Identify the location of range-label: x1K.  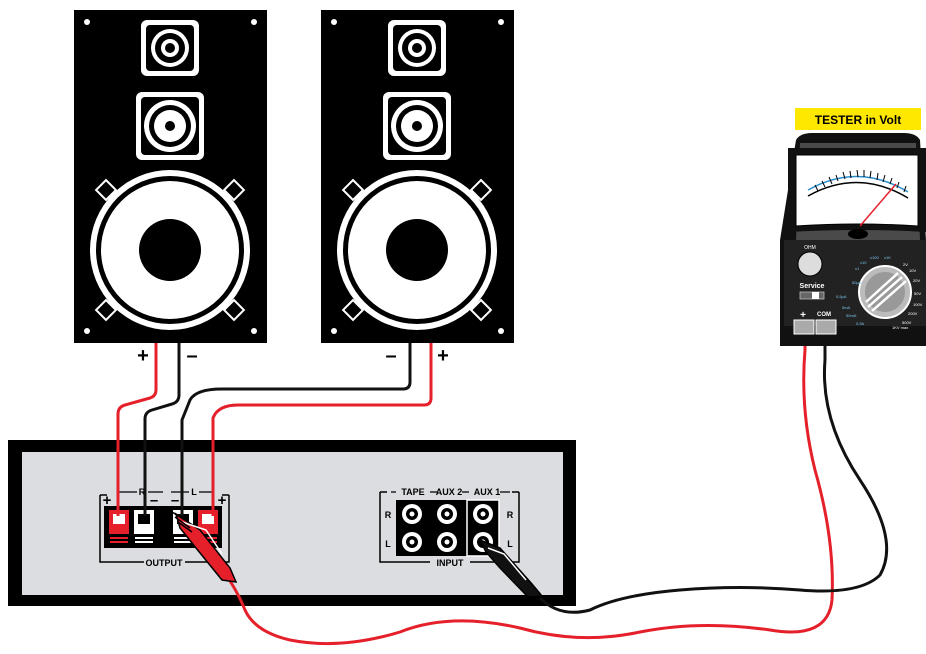
(887, 257).